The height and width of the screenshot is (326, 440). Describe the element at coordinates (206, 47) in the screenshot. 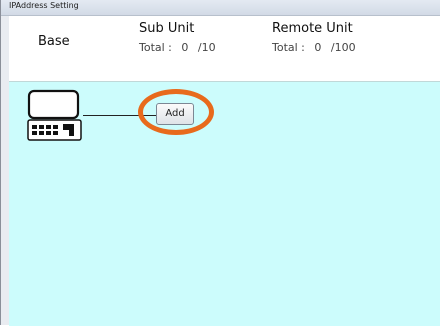

I see `sub-unit-max: /10` at that location.